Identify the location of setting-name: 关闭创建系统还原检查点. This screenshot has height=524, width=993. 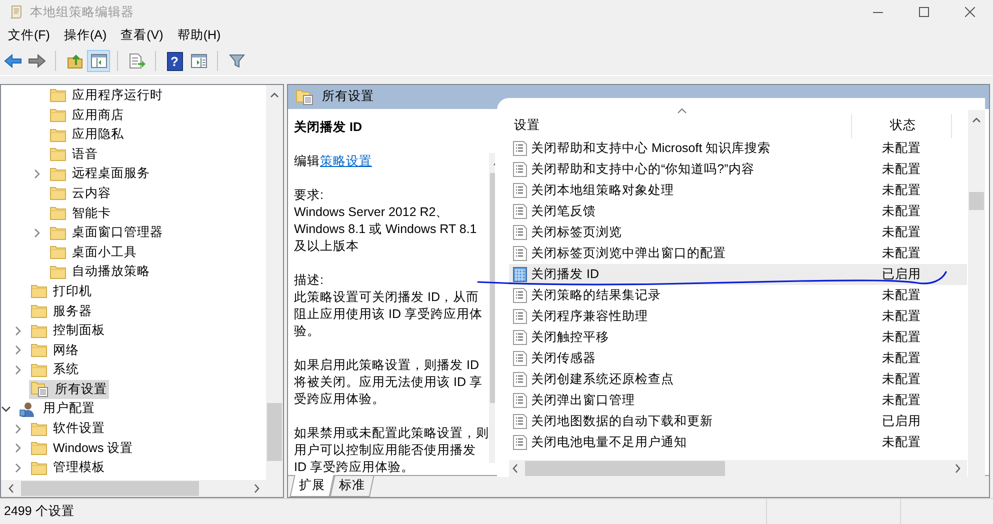
(602, 379).